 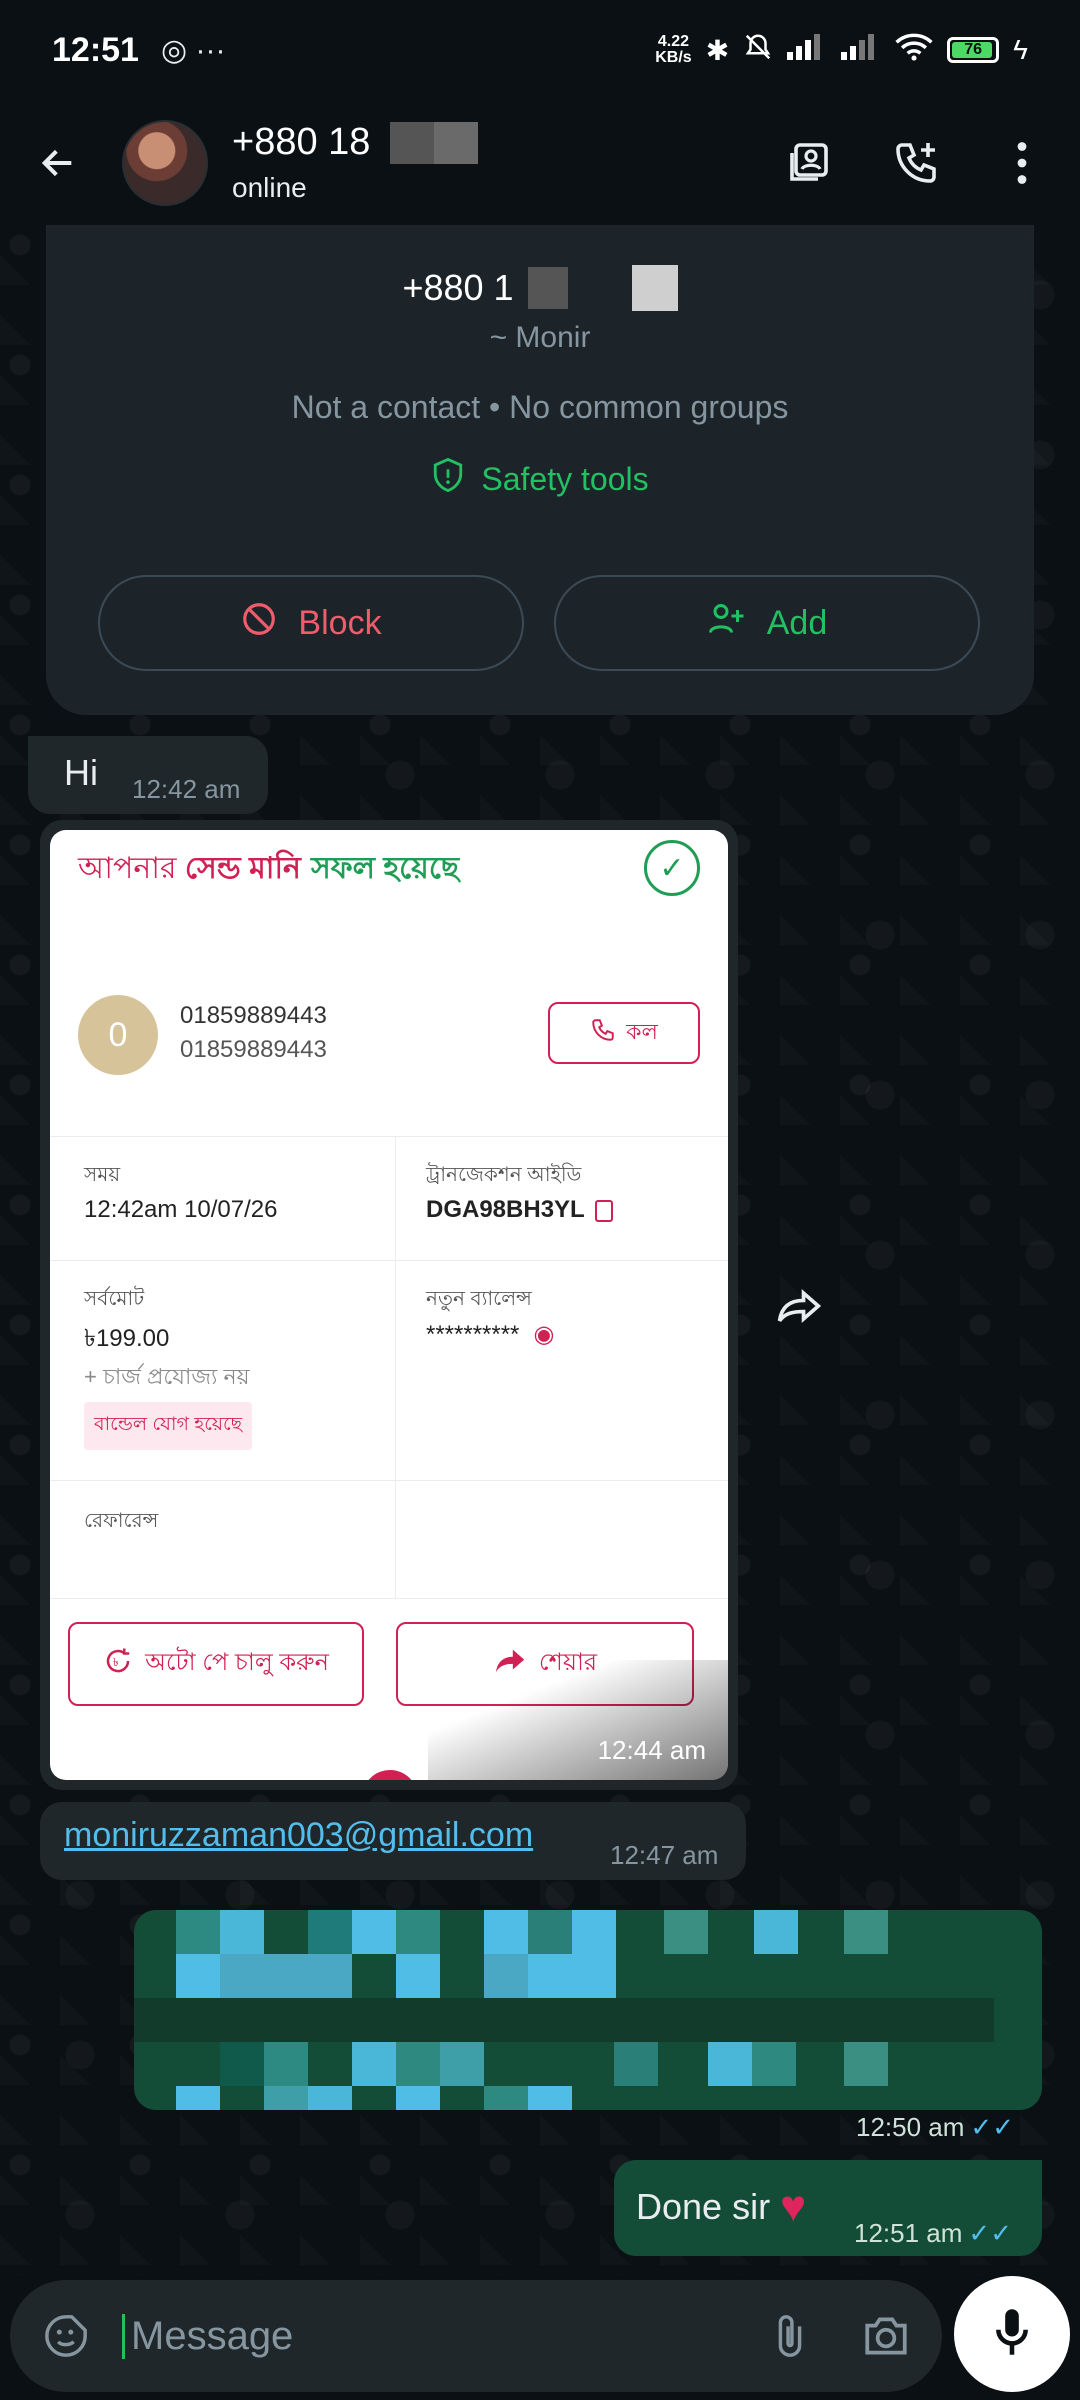 What do you see at coordinates (540, 407) in the screenshot?
I see `info-subtitle: Not a contact • No common groups` at bounding box center [540, 407].